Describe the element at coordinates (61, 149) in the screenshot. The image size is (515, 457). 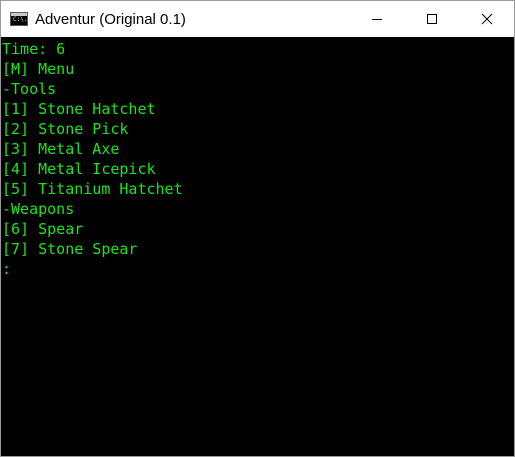
I see `tool-option-metal-axe: [3] Metal Axe` at that location.